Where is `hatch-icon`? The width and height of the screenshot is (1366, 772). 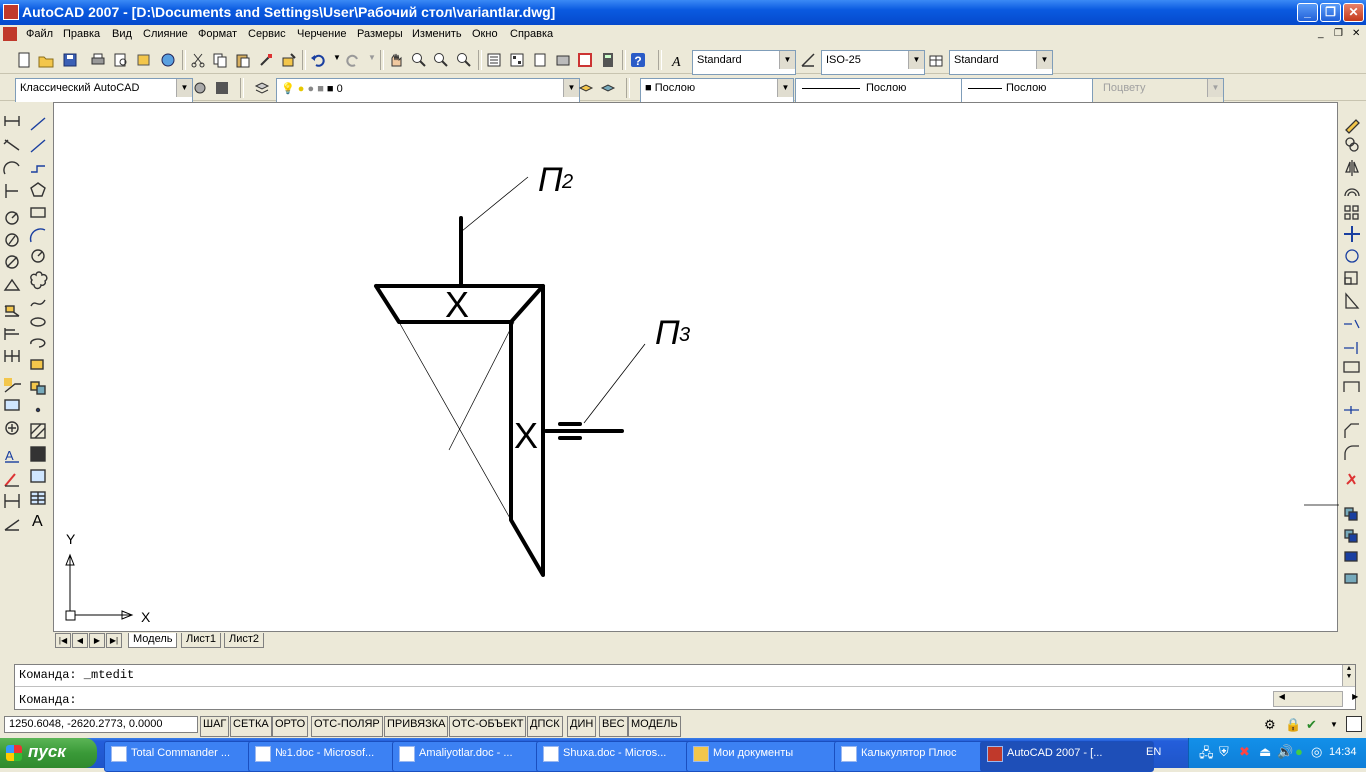 hatch-icon is located at coordinates (38, 431).